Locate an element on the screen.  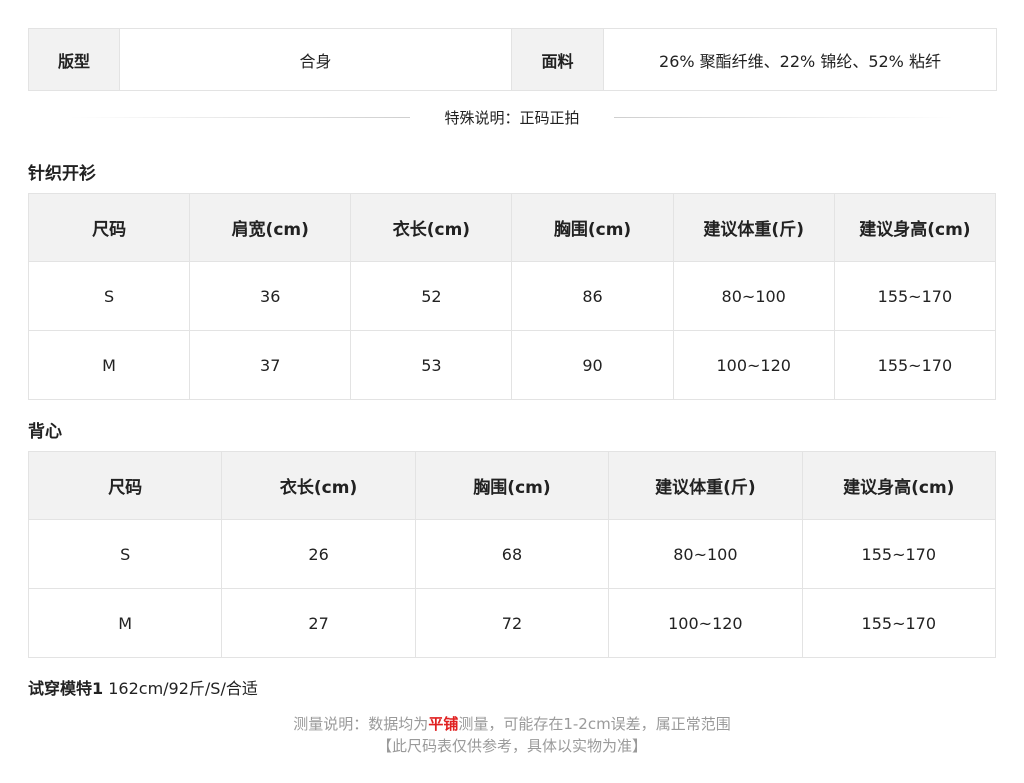
fit-value: 合身 is located at coordinates (315, 59).